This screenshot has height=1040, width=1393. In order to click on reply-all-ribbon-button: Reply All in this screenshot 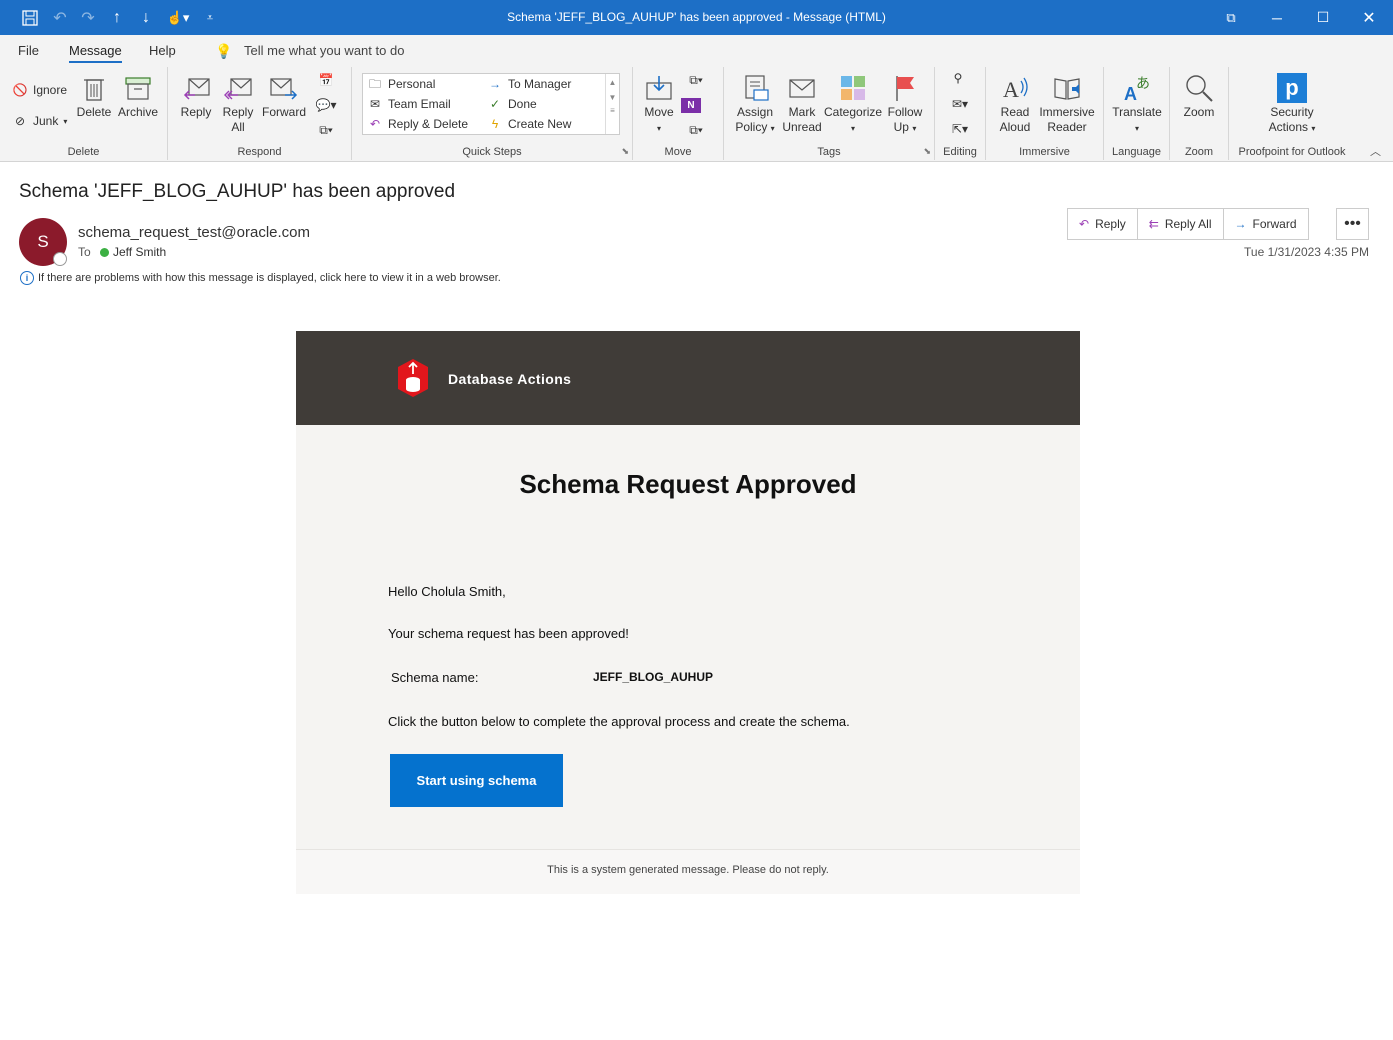, I will do `click(238, 104)`.